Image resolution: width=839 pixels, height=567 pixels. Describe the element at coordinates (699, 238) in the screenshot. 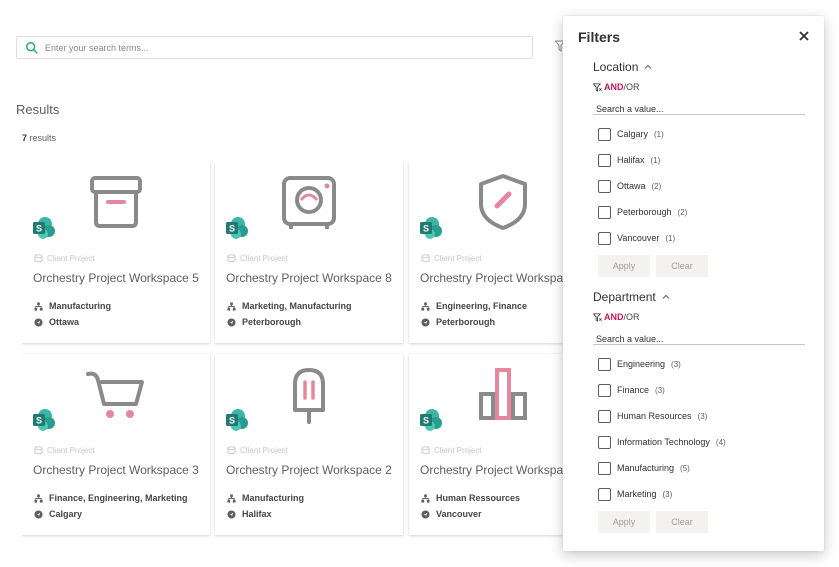

I see `location-option-vancouver: Vancouver (1)` at that location.